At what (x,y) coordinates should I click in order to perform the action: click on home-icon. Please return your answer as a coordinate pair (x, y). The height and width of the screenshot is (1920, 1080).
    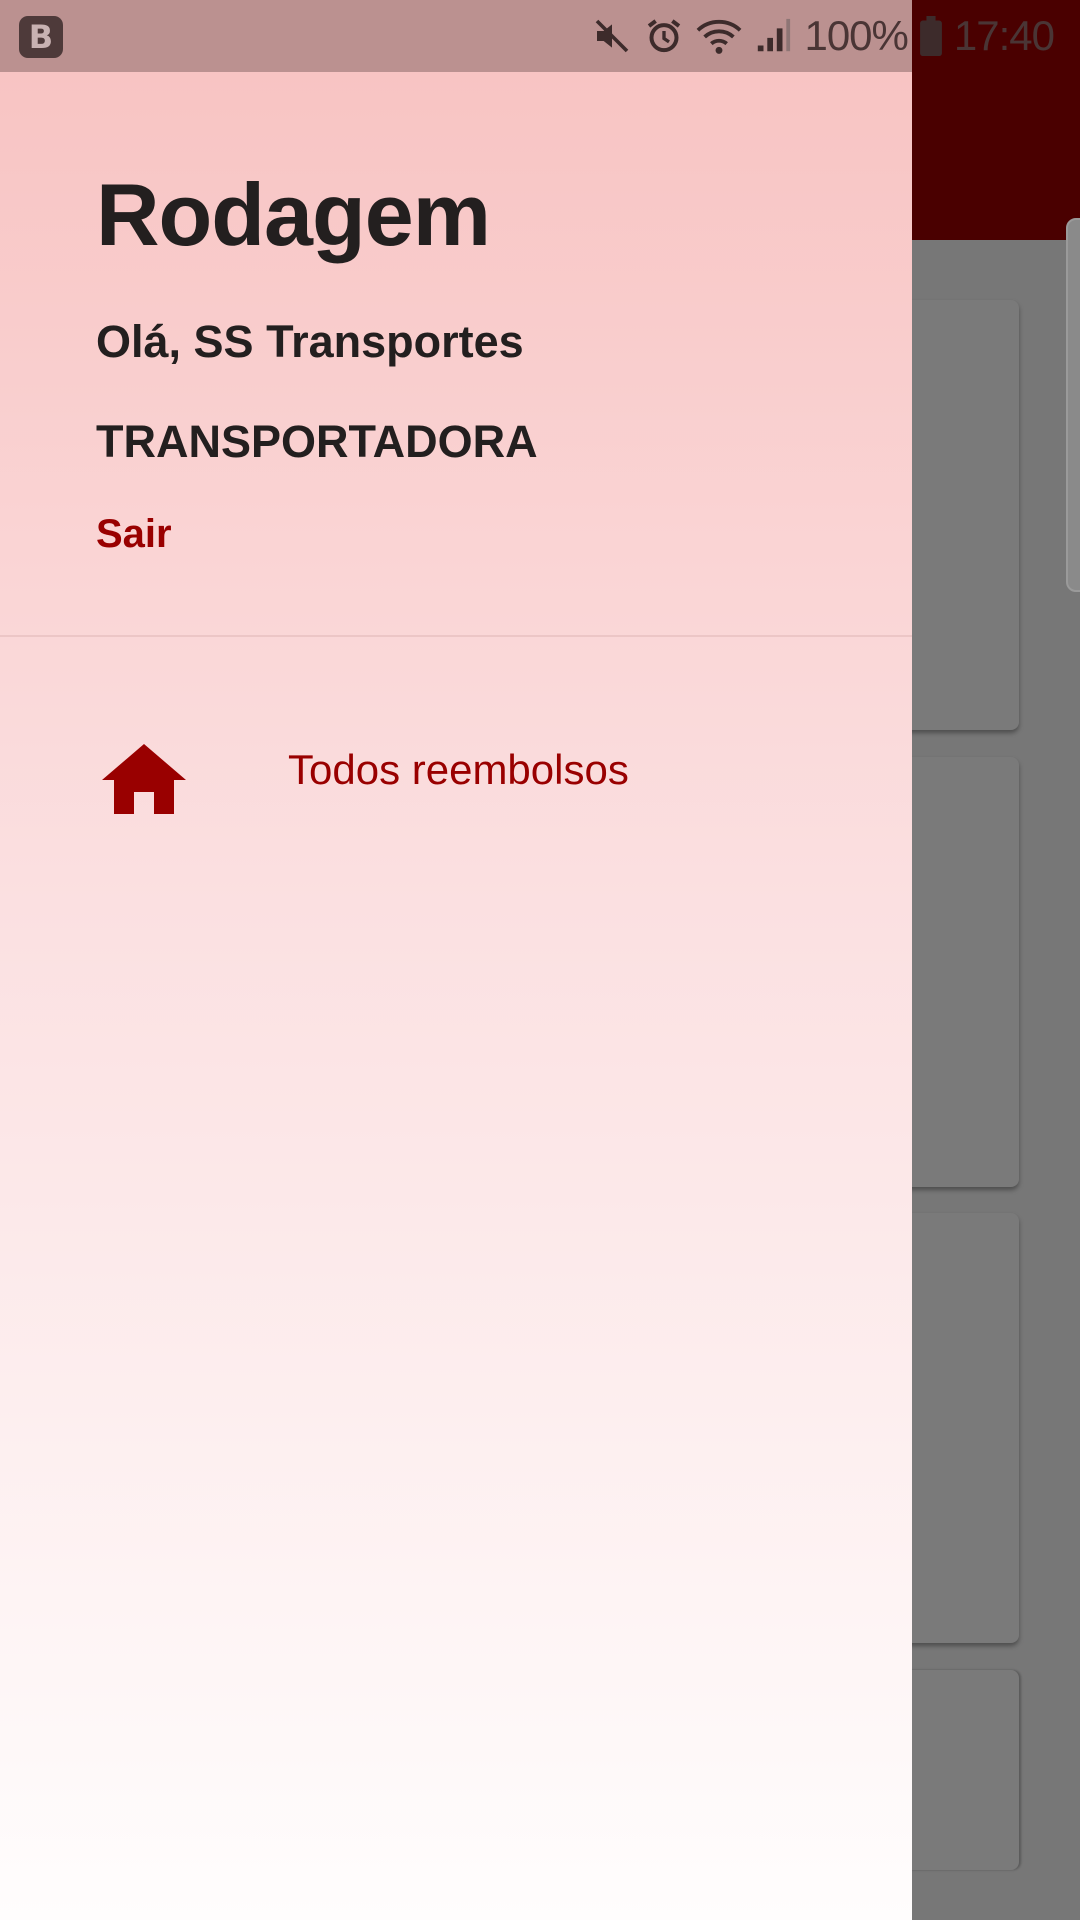
    Looking at the image, I should click on (144, 779).